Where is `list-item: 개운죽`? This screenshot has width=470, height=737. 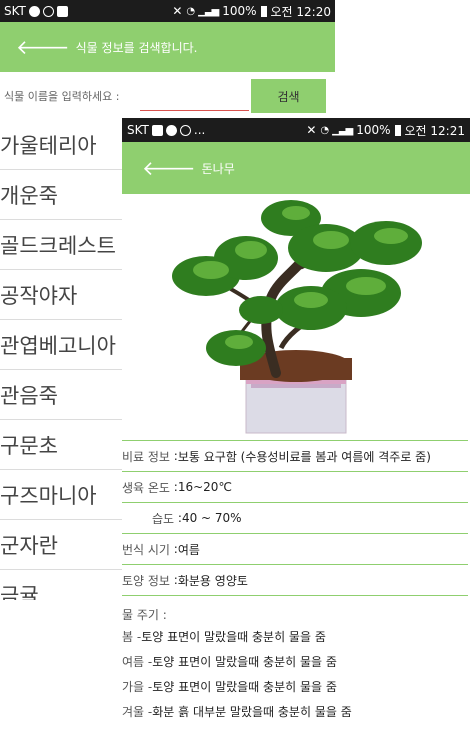 list-item: 개운죽 is located at coordinates (61, 195).